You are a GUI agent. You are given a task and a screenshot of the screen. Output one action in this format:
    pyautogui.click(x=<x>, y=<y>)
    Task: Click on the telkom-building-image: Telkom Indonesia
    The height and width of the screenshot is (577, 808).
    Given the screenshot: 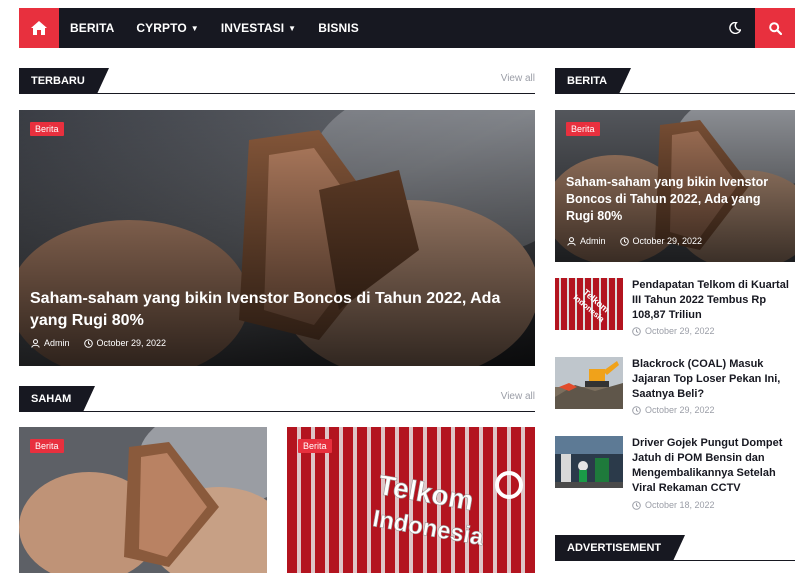 What is the action you would take?
    pyautogui.click(x=589, y=304)
    